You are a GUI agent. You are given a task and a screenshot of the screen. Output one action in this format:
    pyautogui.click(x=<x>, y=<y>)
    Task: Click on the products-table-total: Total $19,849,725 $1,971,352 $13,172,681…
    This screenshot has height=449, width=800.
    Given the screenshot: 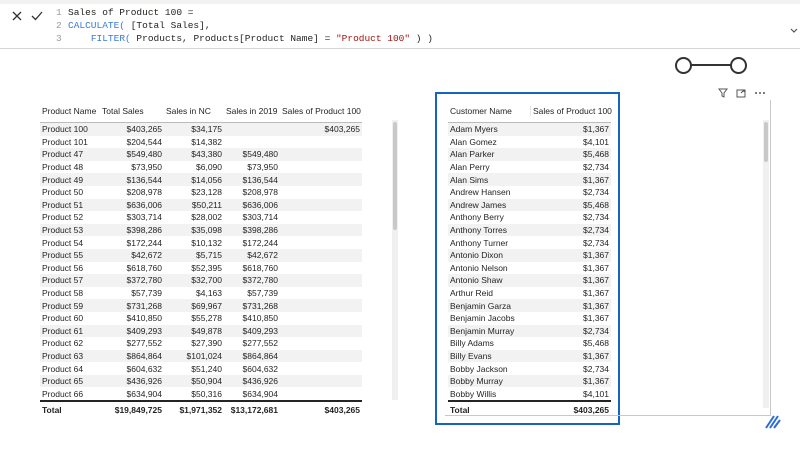 What is the action you would take?
    pyautogui.click(x=201, y=408)
    